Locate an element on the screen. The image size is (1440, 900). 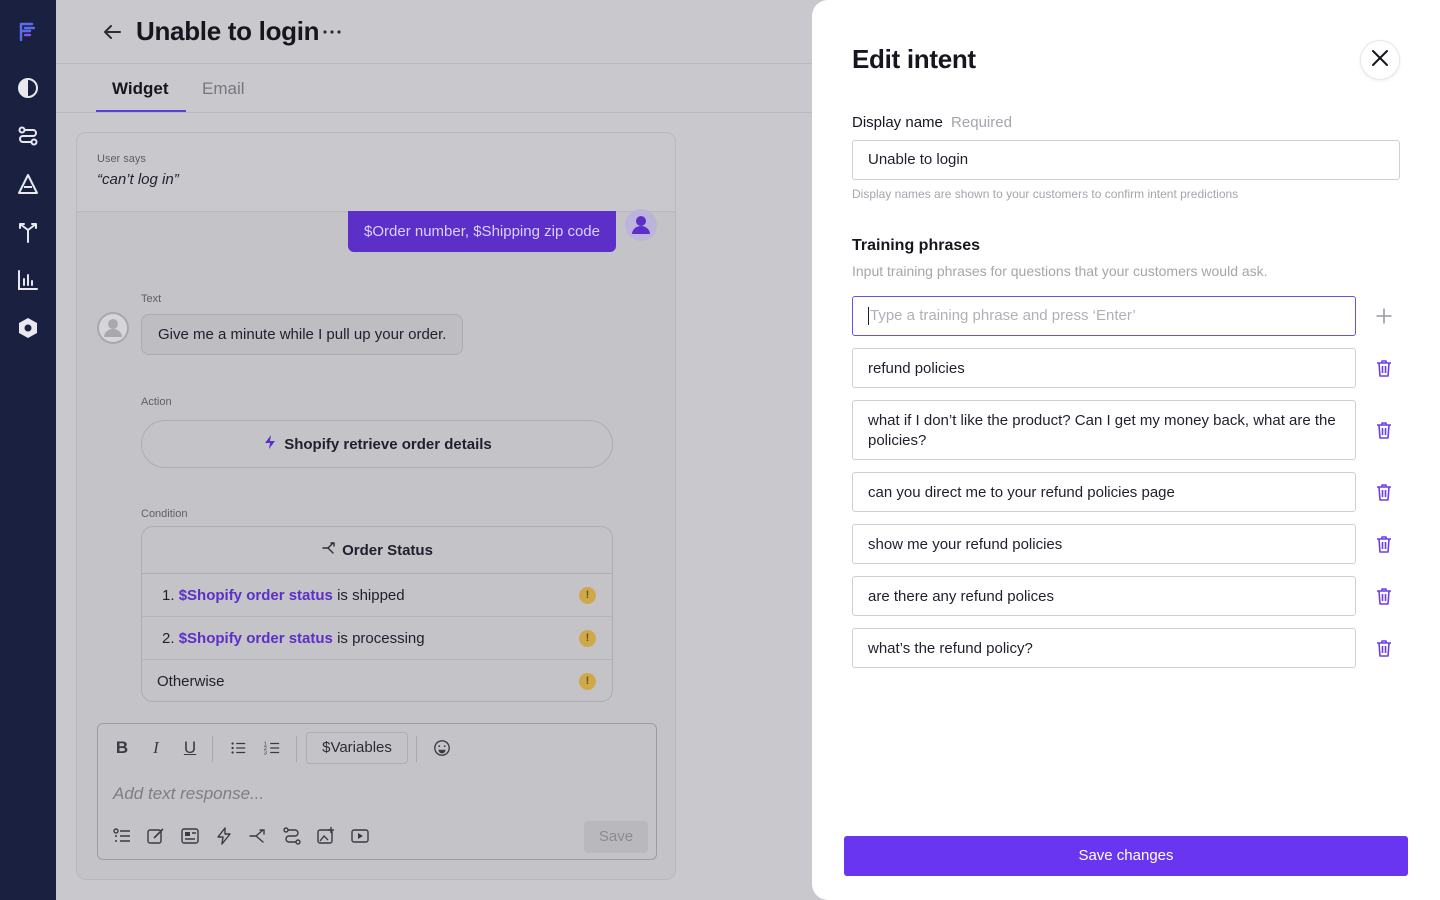
variables-button: $Variables is located at coordinates (357, 748).